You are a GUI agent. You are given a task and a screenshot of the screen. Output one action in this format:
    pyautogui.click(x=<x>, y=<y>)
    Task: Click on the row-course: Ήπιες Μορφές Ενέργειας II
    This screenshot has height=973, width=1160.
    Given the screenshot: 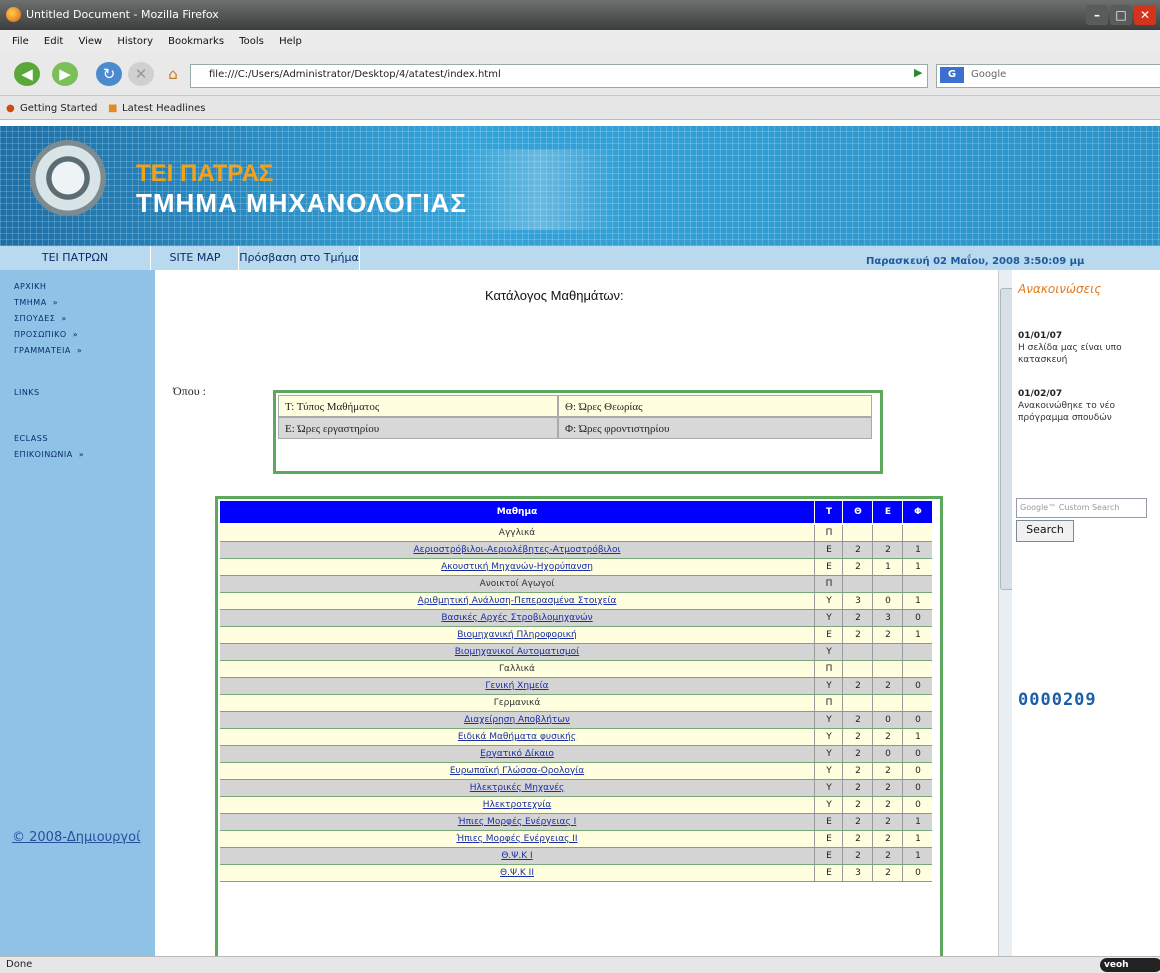 What is the action you would take?
    pyautogui.click(x=517, y=839)
    